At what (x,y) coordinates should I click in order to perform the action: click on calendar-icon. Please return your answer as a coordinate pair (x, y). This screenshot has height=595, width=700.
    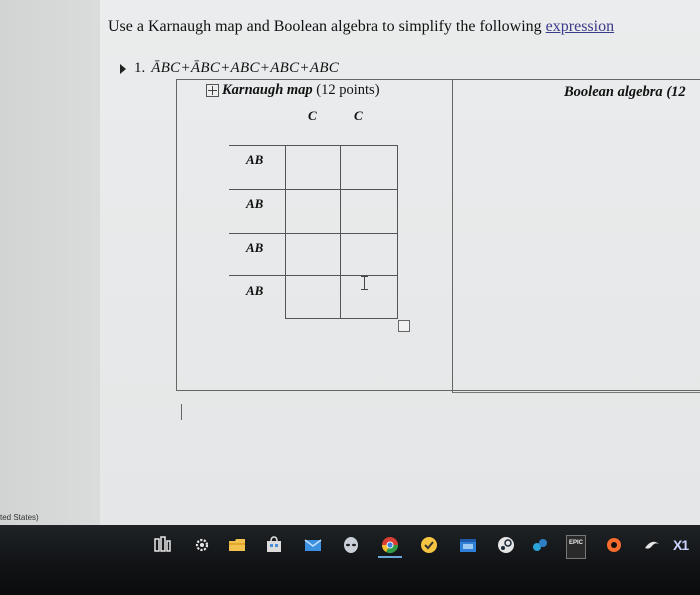
    Looking at the image, I should click on (468, 545).